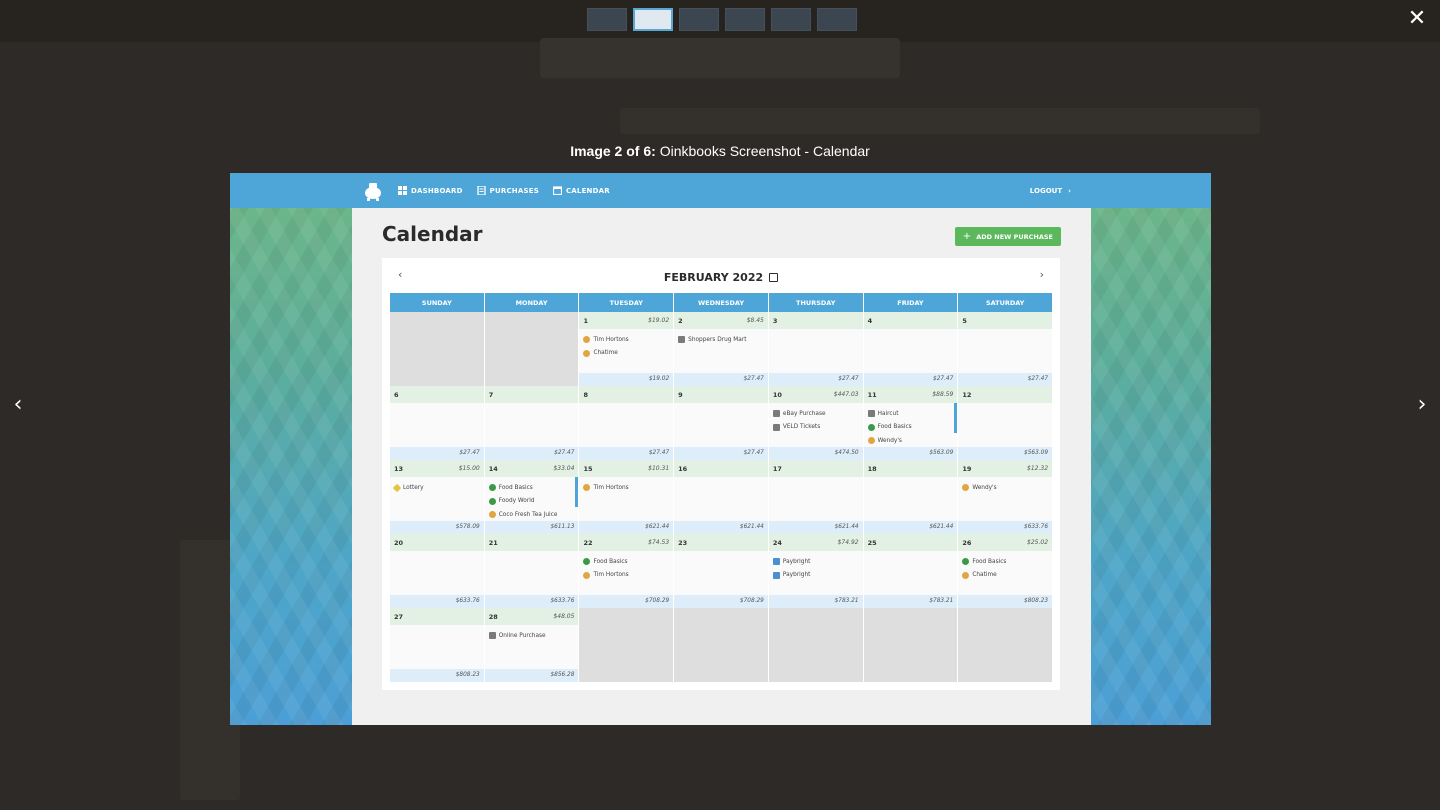 This screenshot has width=1440, height=810. I want to click on add-new-purchase-button: + ADD NEW PURCHASE, so click(1007, 236).